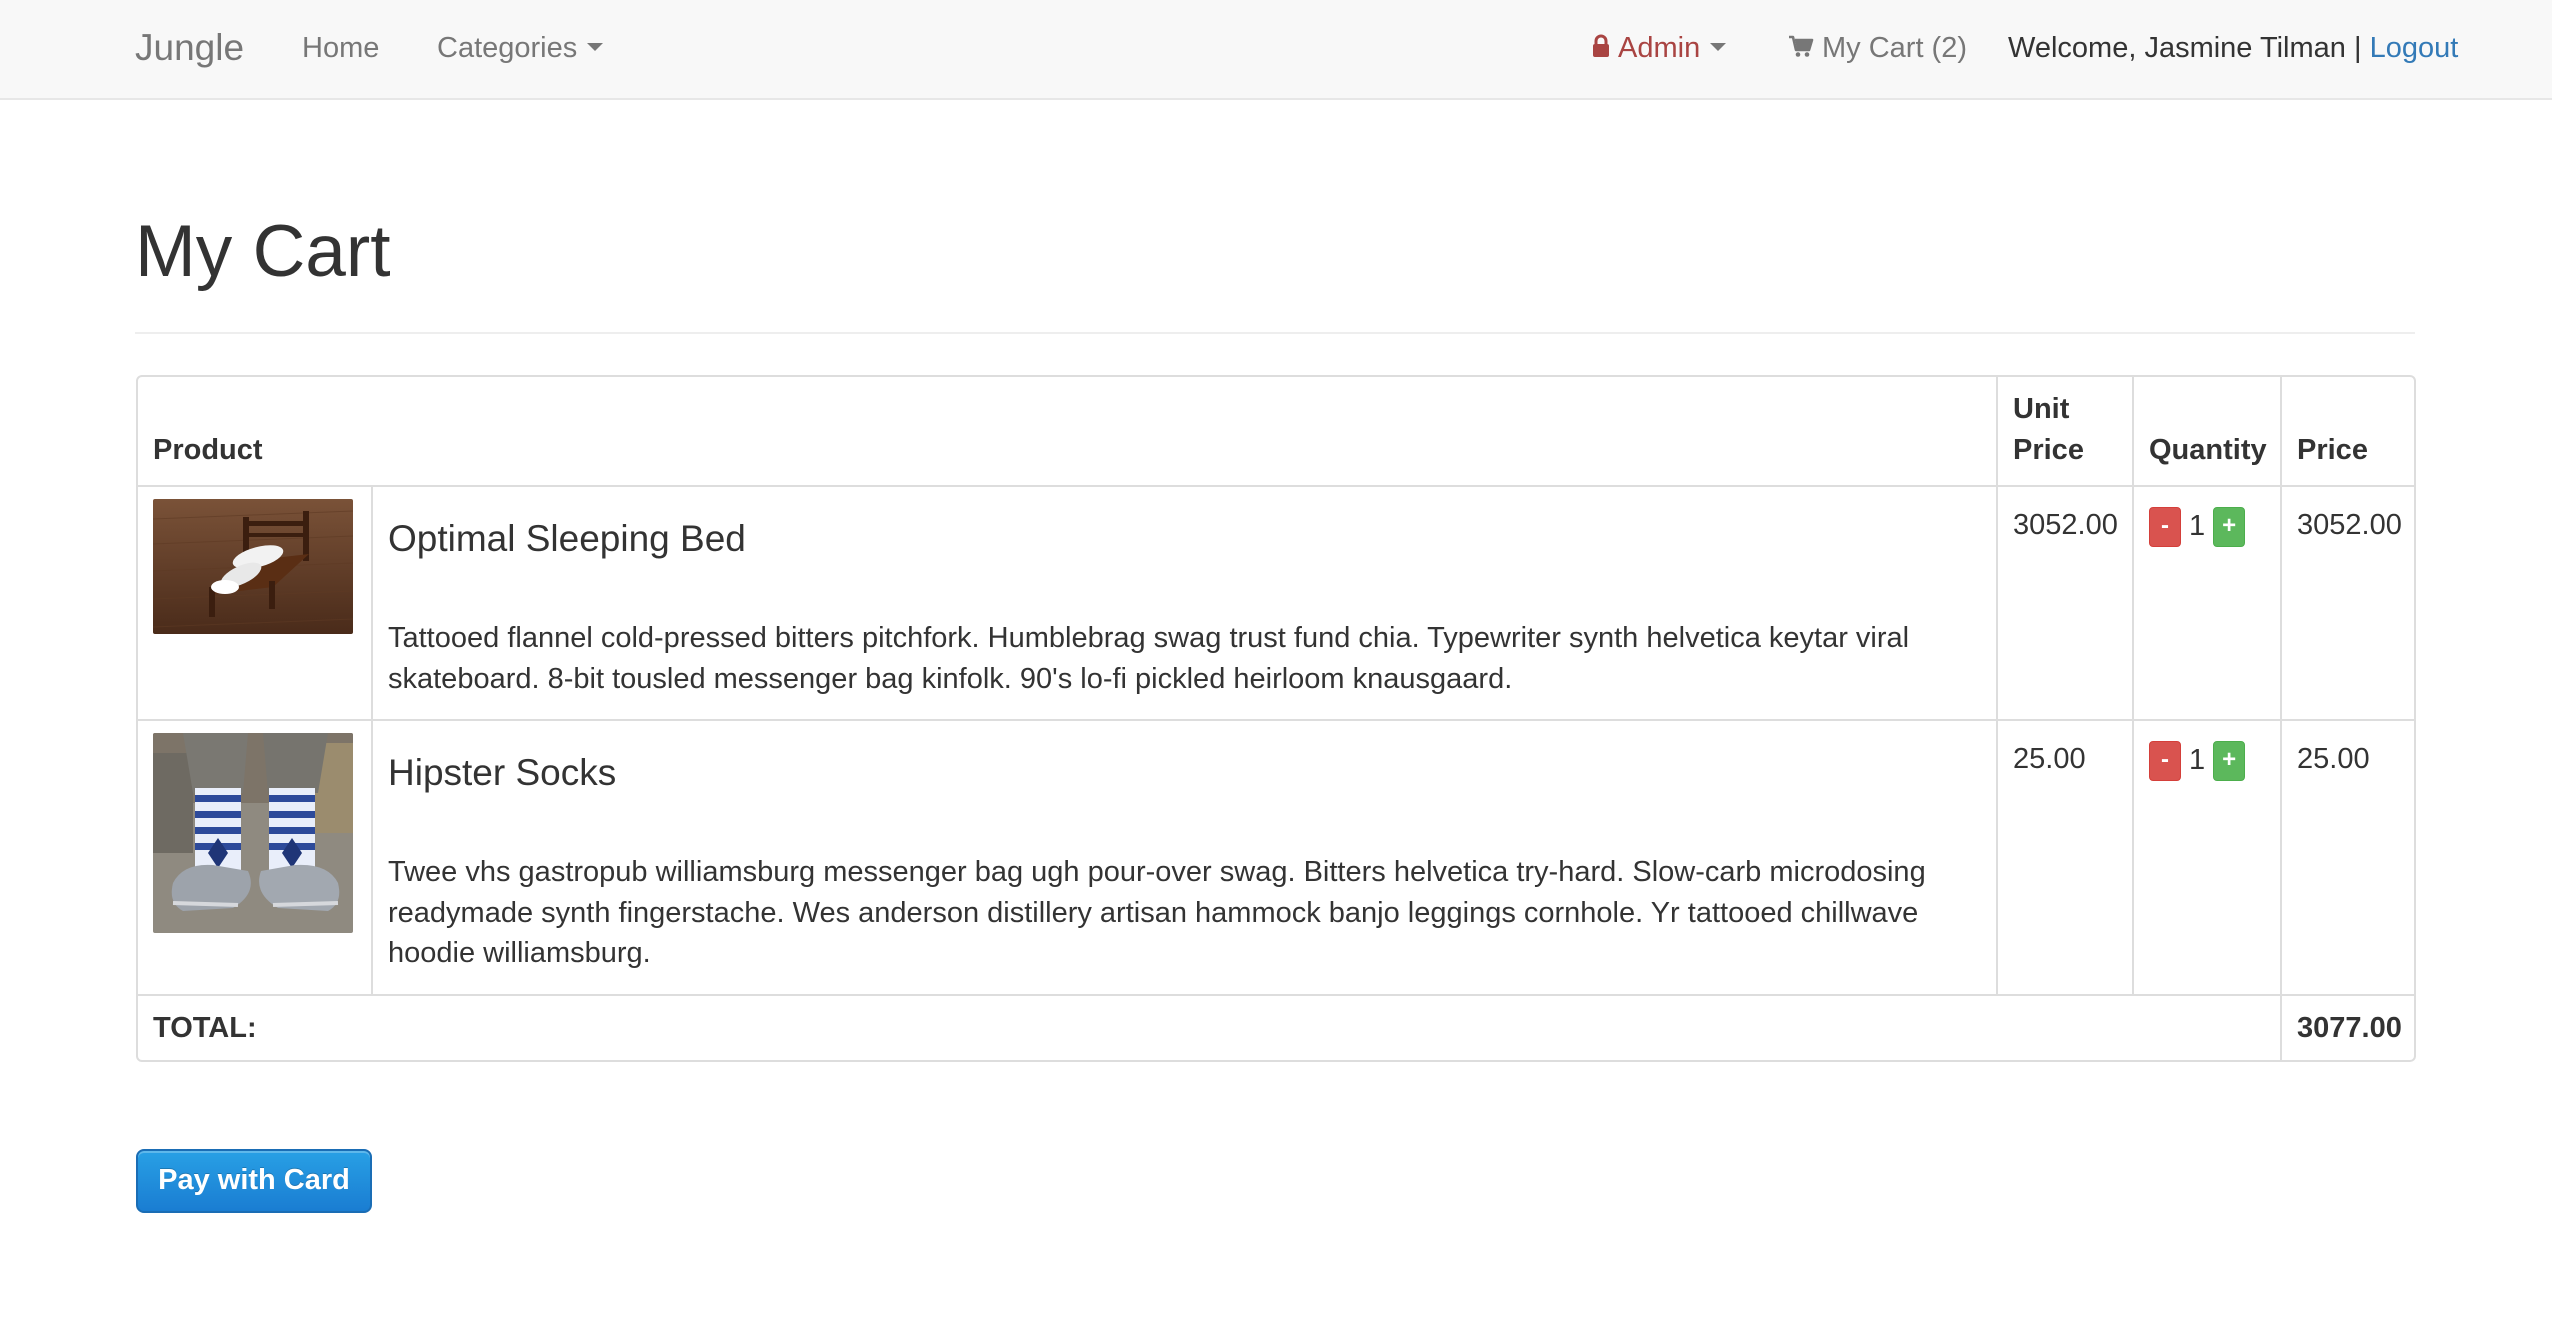 The image size is (2552, 1340). I want to click on welcome-text: Welcome, Jasmine Tilman, so click(2177, 48).